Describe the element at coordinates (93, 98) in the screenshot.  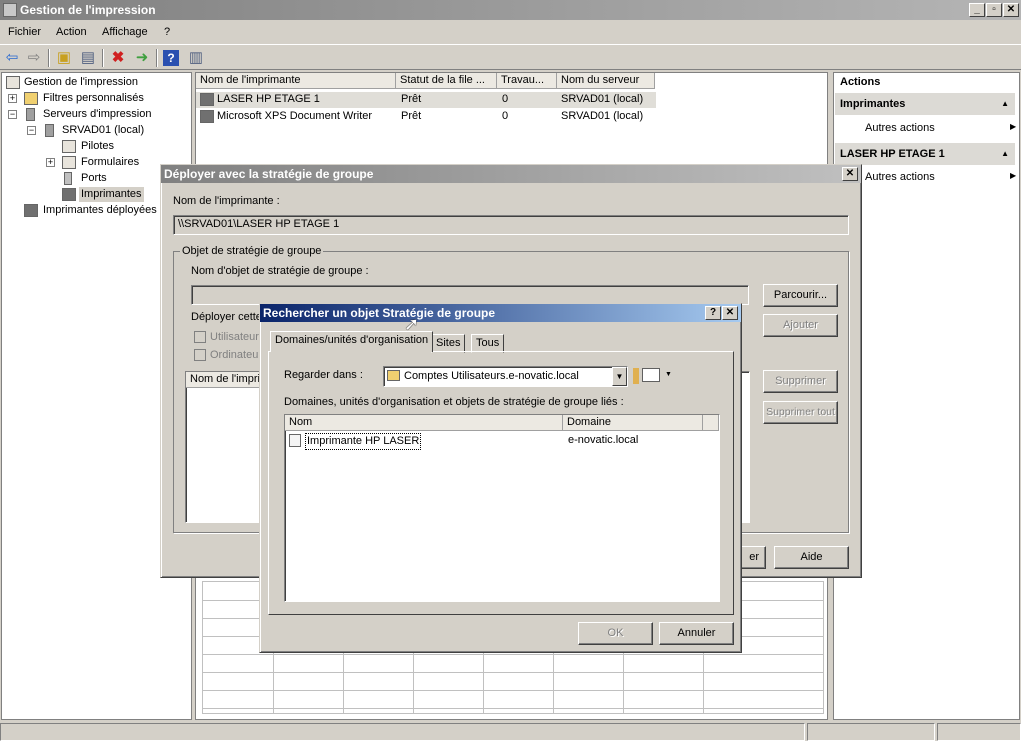
I see `tree-custom-filters: Filtres personnalisés` at that location.